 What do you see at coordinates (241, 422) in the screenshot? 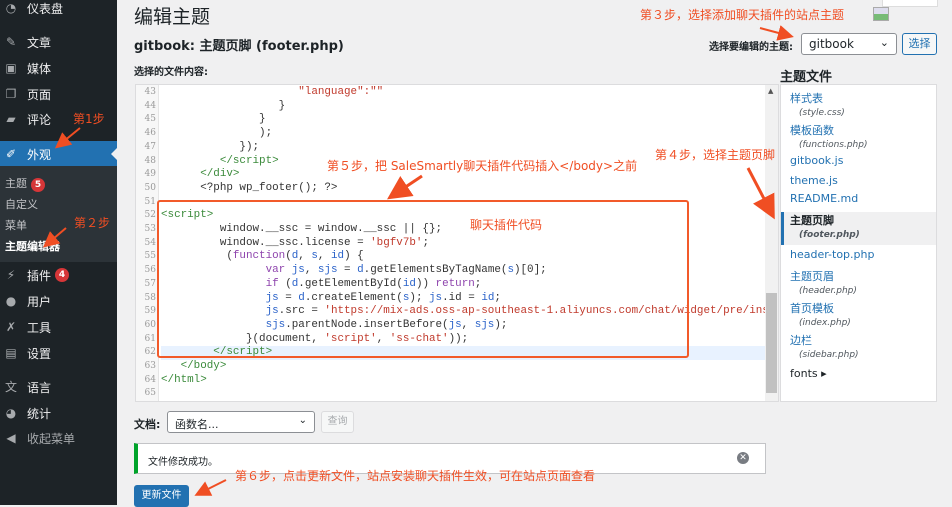
I see `function-select: 函数名... ⌄` at bounding box center [241, 422].